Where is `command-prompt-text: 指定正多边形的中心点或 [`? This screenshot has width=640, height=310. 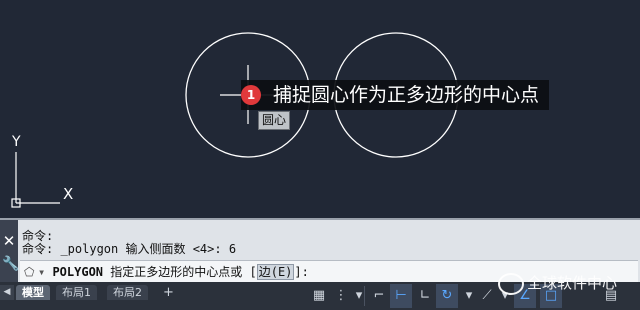
command-prompt-text: 指定正多边形的中心点或 [ is located at coordinates (180, 272).